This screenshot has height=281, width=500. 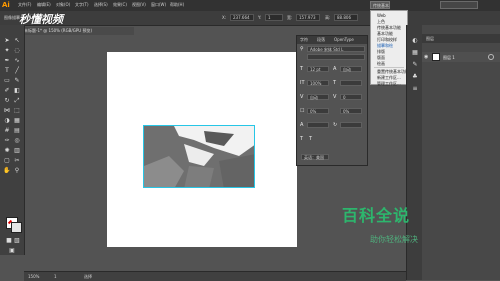 I want to click on aki-input: 0%, so click(x=351, y=111).